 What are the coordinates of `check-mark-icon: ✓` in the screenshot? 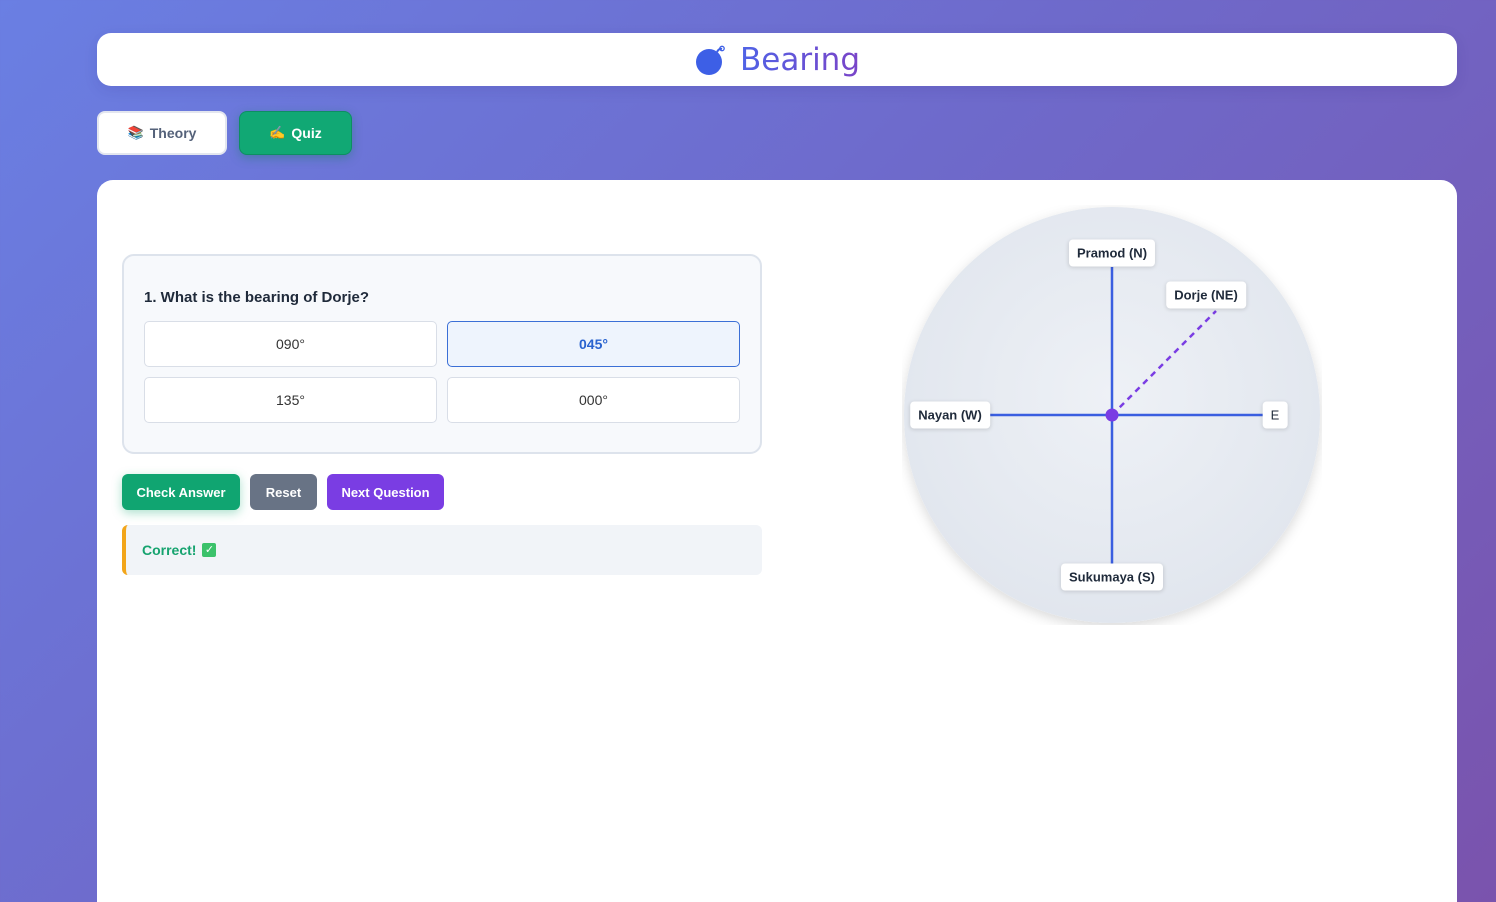 It's located at (209, 550).